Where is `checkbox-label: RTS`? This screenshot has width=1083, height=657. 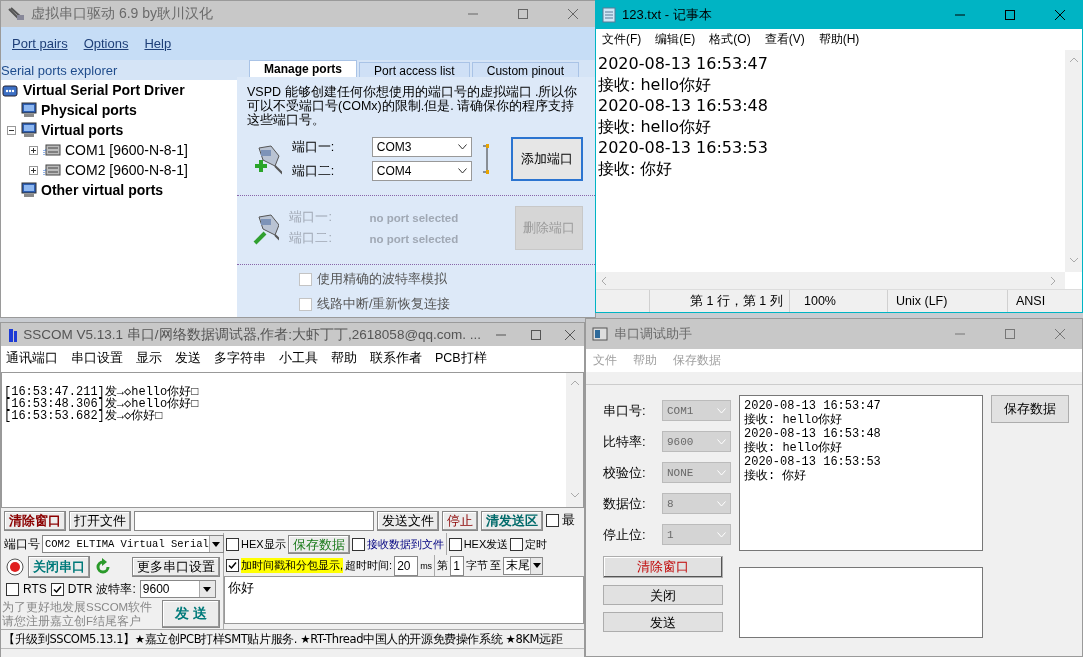
checkbox-label: RTS is located at coordinates (35, 589).